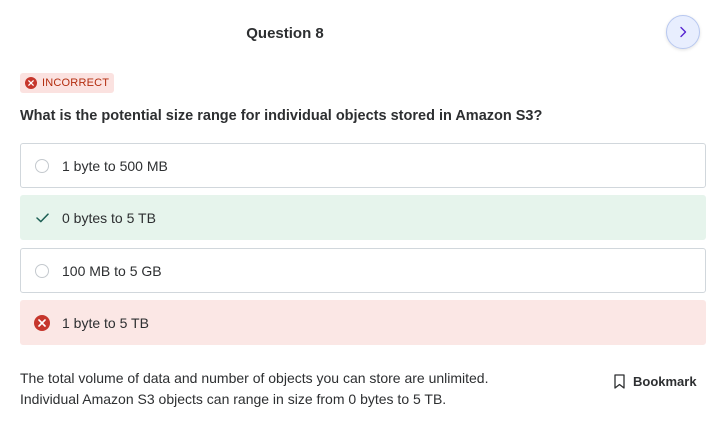 This screenshot has height=422, width=720. I want to click on answer-option-label: 1 byte to 500 MB, so click(115, 165).